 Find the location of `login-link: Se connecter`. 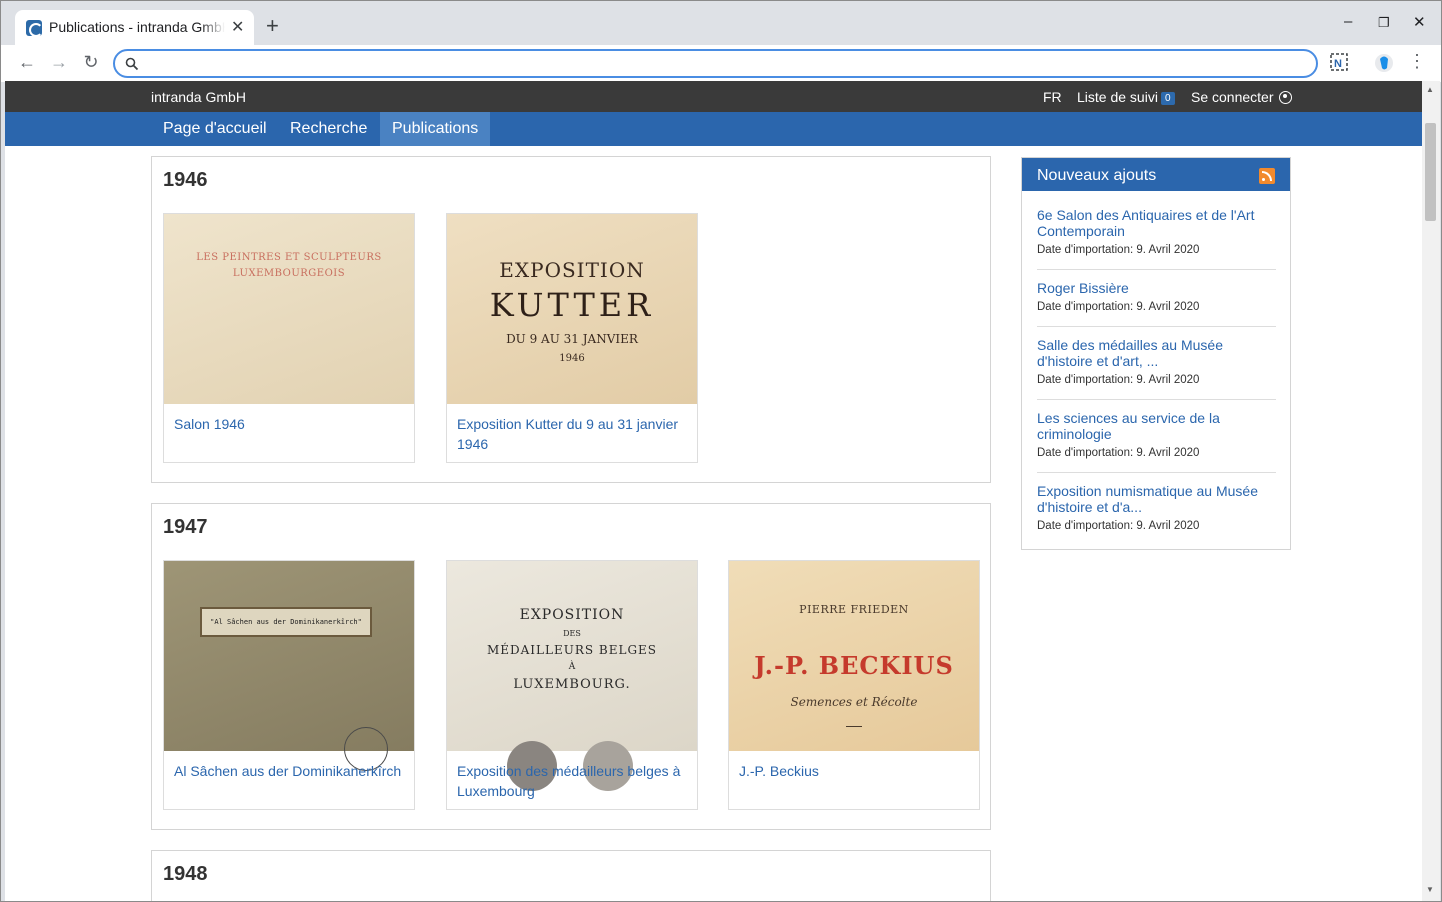

login-link: Se connecter is located at coordinates (1242, 97).